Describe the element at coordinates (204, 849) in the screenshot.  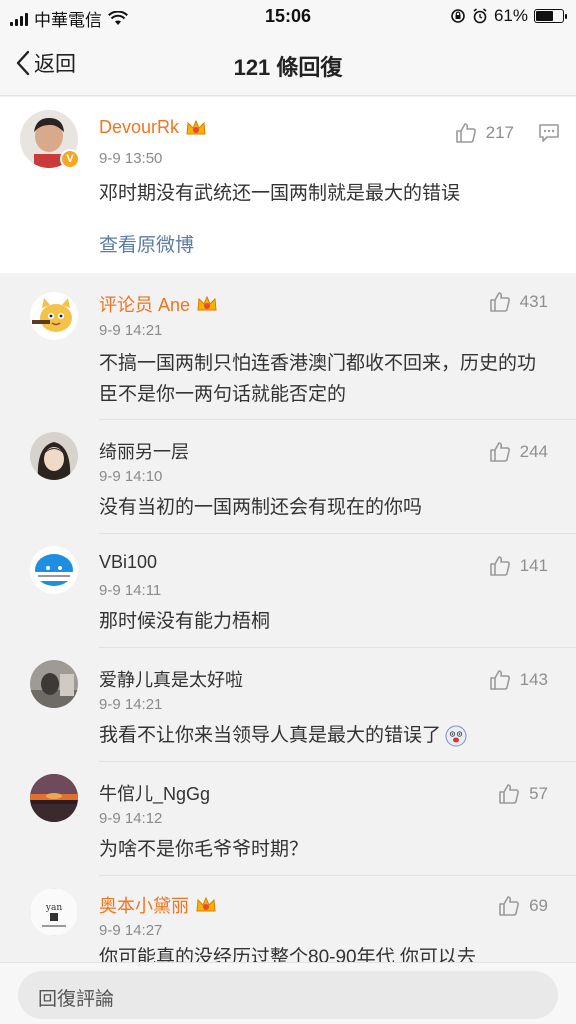
I see `comment-text: 为啥不是你毛爷爷时期？` at that location.